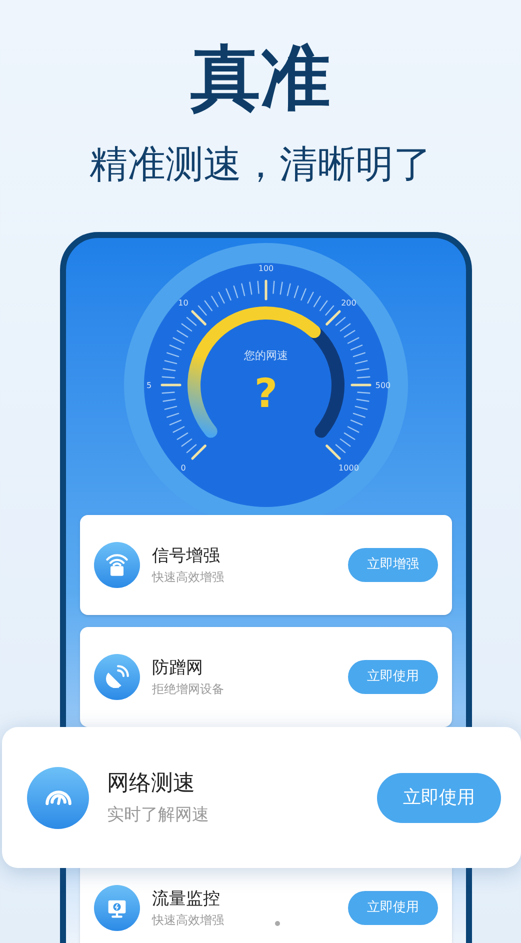 This screenshot has height=943, width=521. Describe the element at coordinates (183, 468) in the screenshot. I see `scale-label: 0` at that location.